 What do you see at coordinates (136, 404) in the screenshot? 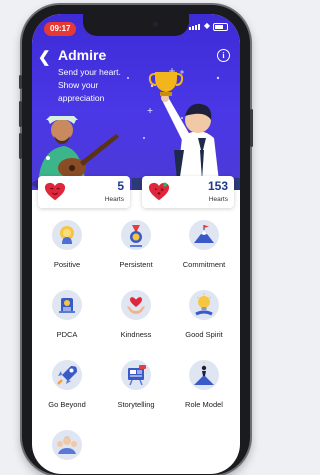
I see `badge-label: Storytelling` at bounding box center [136, 404].